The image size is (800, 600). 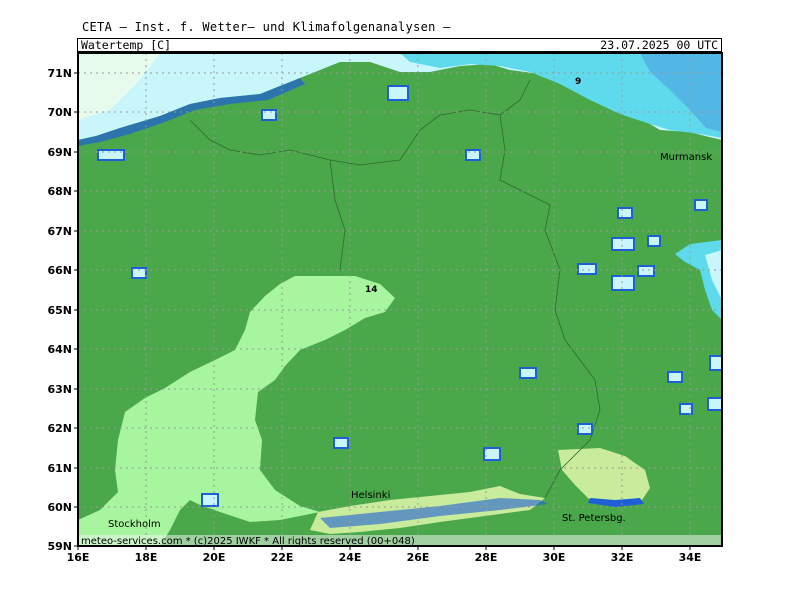 I want to click on lon-label-26e: 26E, so click(x=418, y=557).